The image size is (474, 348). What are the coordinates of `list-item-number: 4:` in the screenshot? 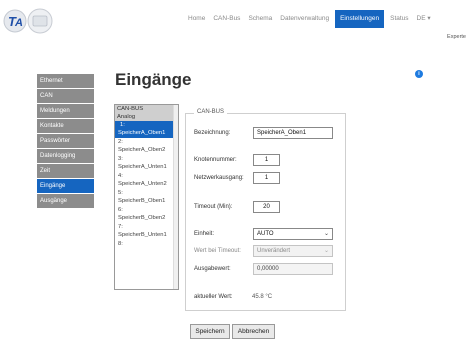 It's located at (120, 176).